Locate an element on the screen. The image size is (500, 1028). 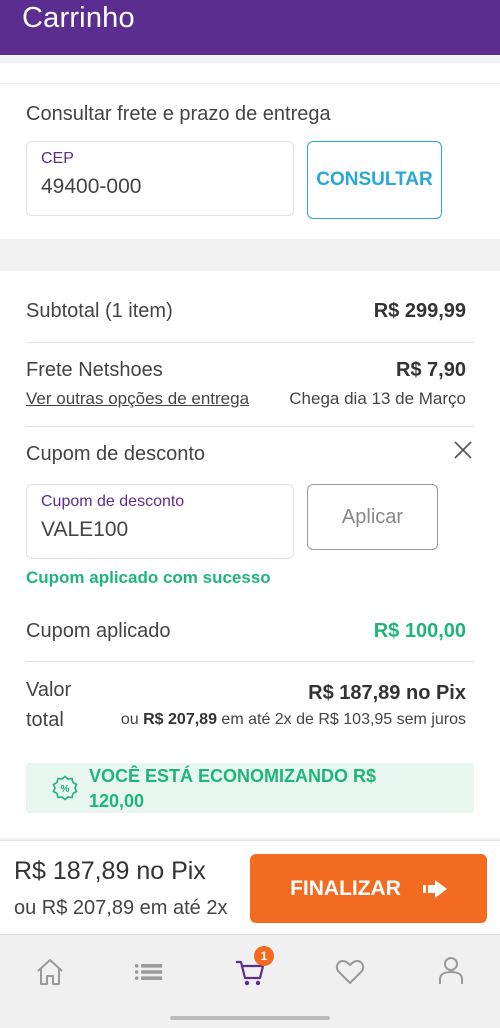
cupom-title: Cupom de desconto is located at coordinates (116, 454).